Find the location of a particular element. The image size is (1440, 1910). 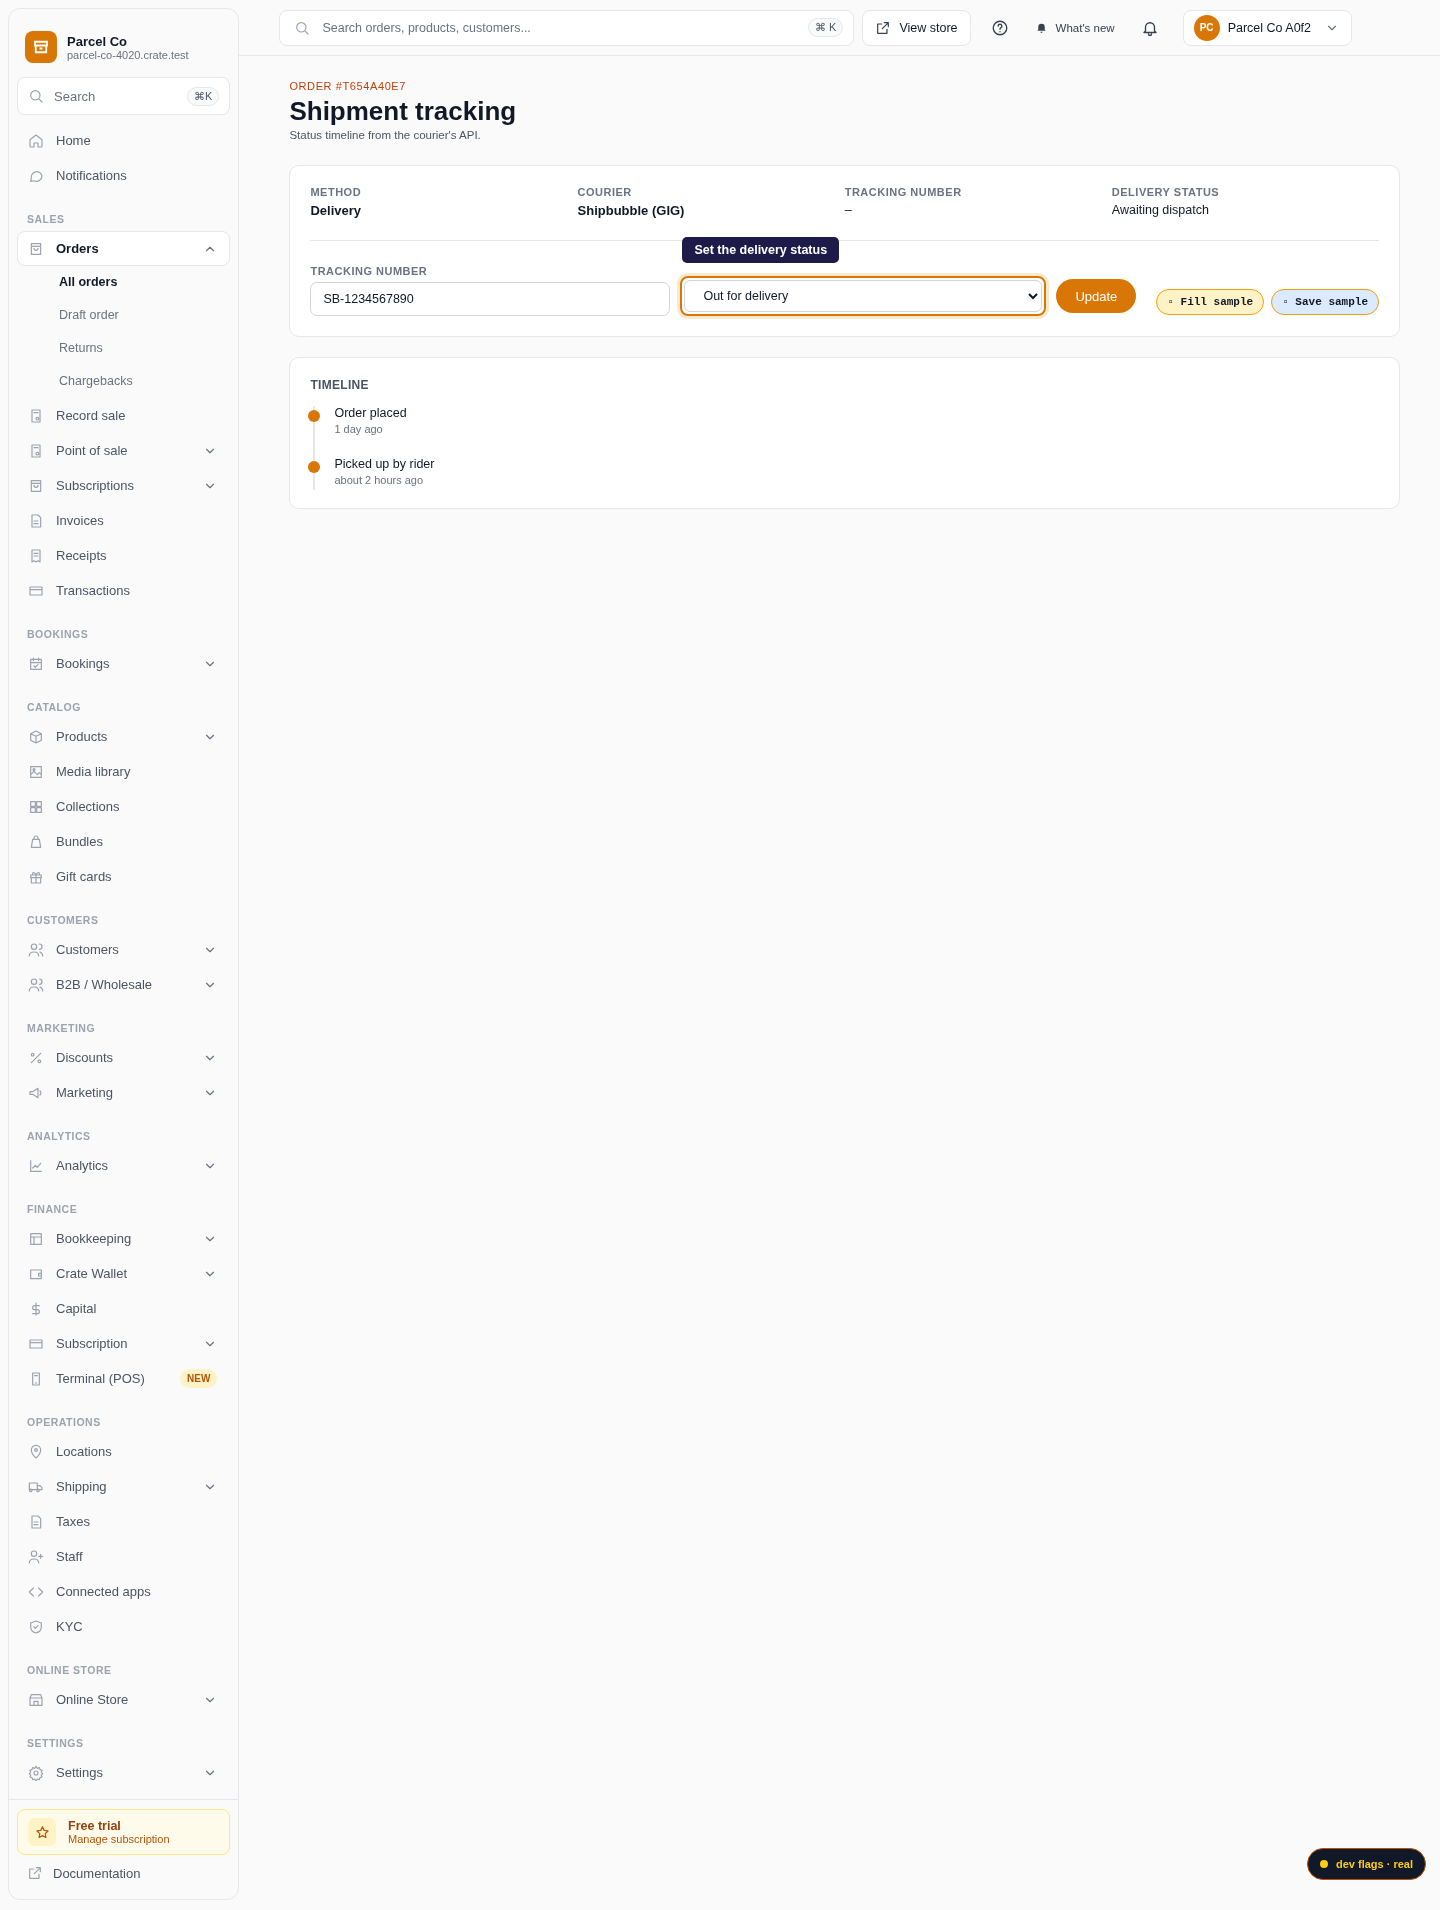

account-menu: PC Parcel Co A0f2 is located at coordinates (1267, 27).